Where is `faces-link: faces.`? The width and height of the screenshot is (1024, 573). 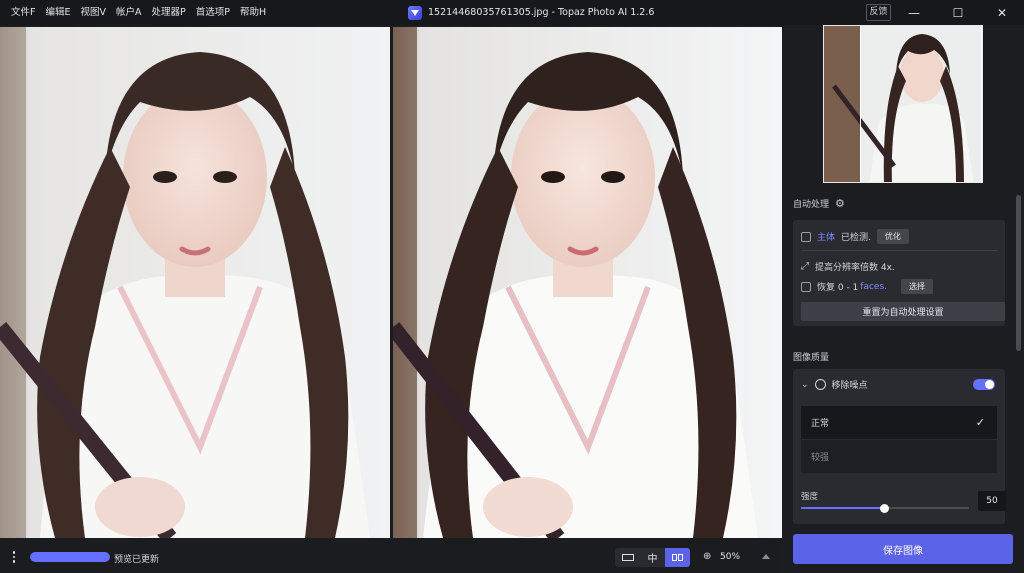
faces-link: faces. is located at coordinates (873, 287).